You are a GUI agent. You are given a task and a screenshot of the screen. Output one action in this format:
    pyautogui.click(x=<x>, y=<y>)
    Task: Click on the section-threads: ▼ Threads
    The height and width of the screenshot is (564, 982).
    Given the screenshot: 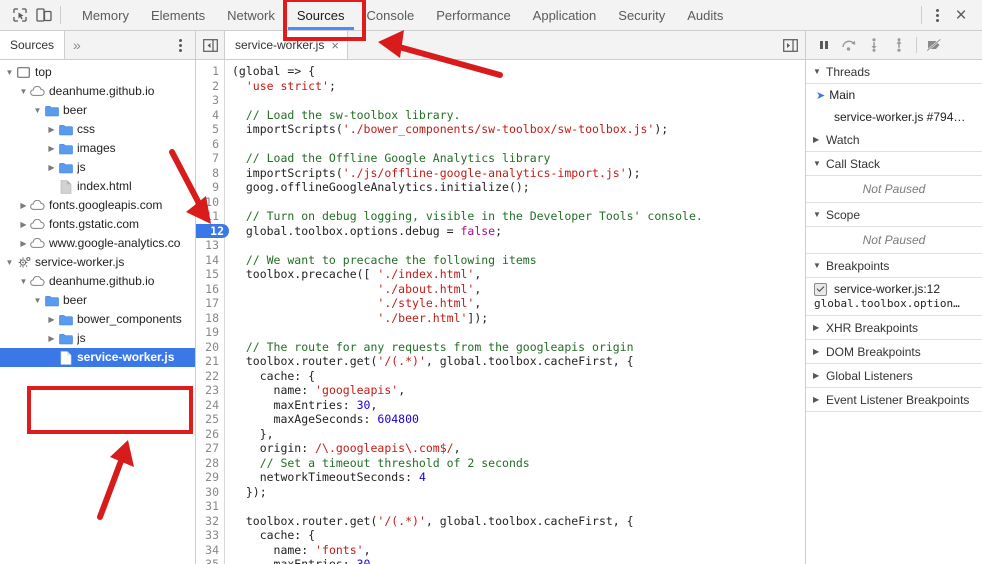 What is the action you would take?
    pyautogui.click(x=894, y=72)
    